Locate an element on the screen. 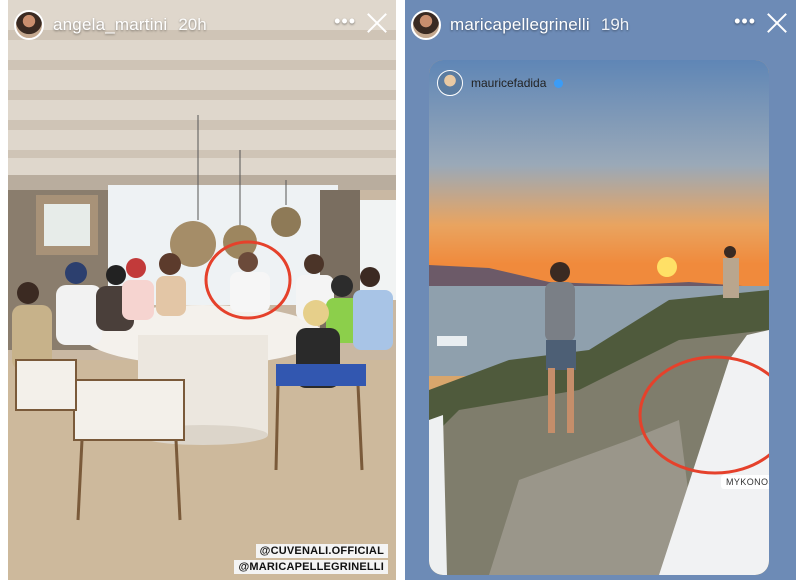 Image resolution: width=800 pixels, height=580 pixels. username: angela_martini is located at coordinates (110, 25).